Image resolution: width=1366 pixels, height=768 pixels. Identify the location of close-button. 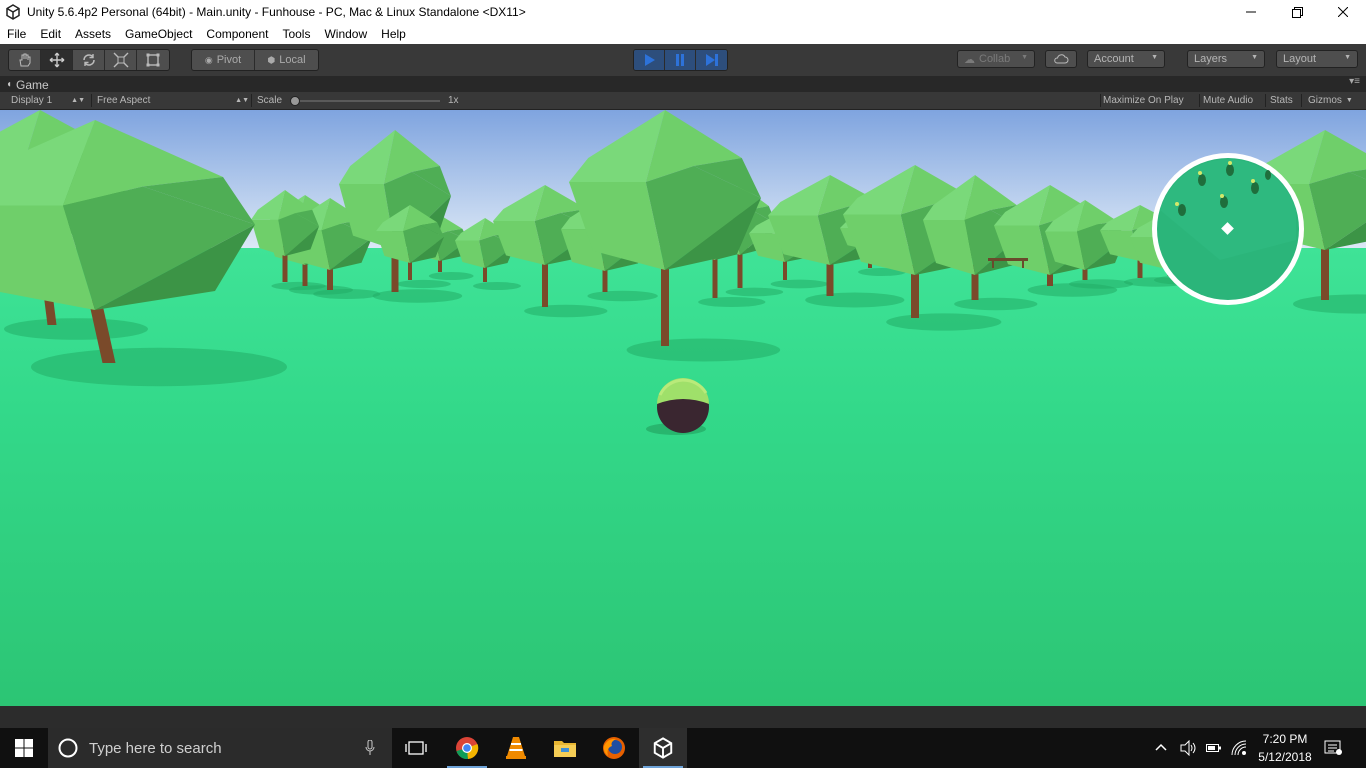
(1343, 12).